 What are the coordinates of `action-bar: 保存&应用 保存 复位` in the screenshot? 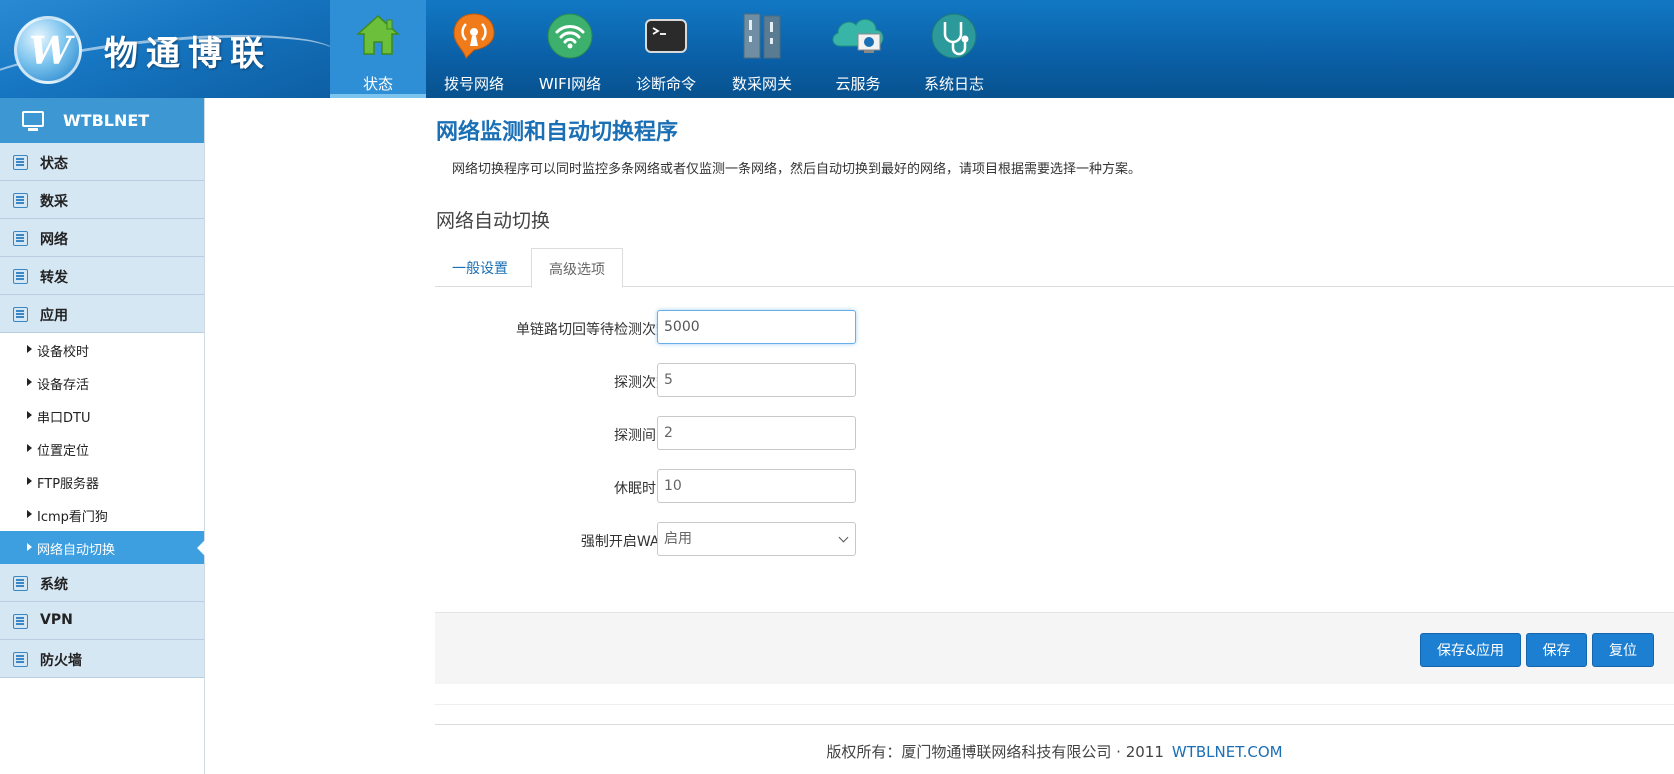 It's located at (1054, 648).